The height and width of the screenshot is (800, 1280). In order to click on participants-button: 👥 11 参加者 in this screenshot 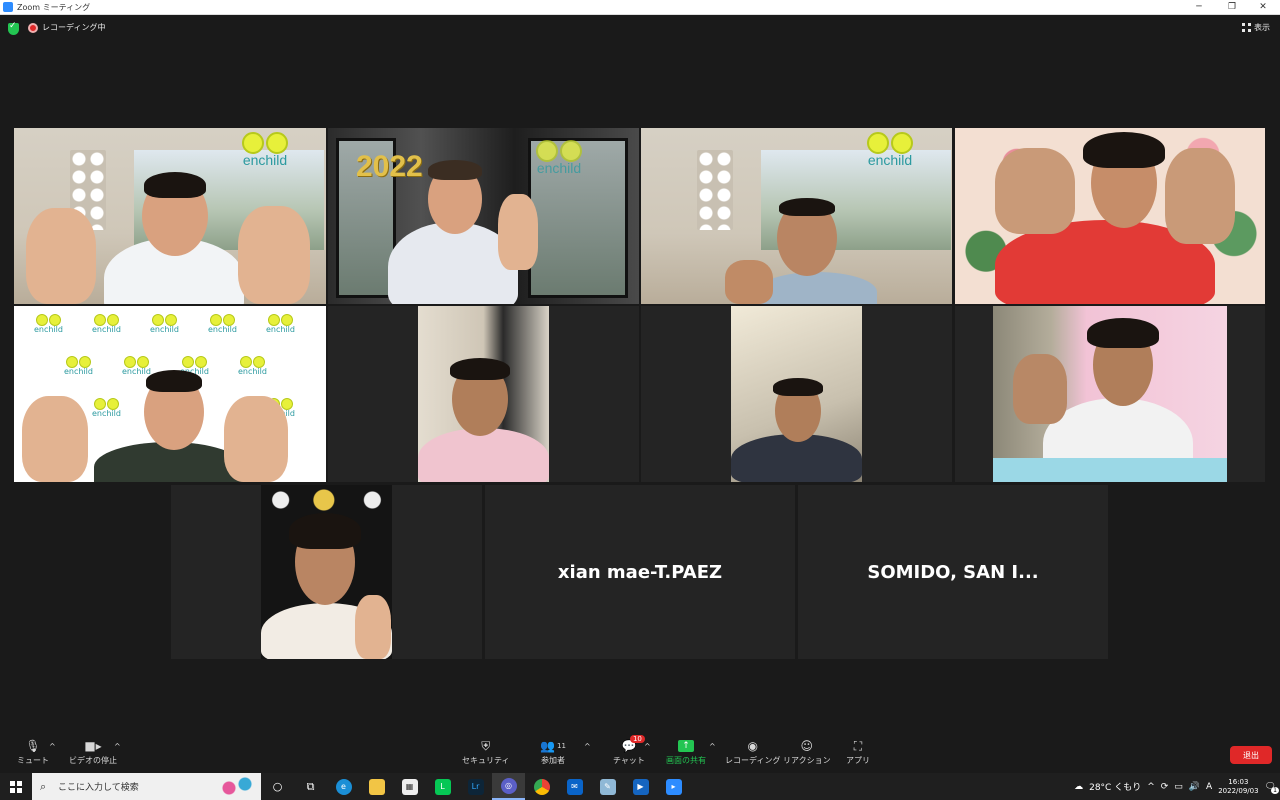, I will do `click(553, 752)`.